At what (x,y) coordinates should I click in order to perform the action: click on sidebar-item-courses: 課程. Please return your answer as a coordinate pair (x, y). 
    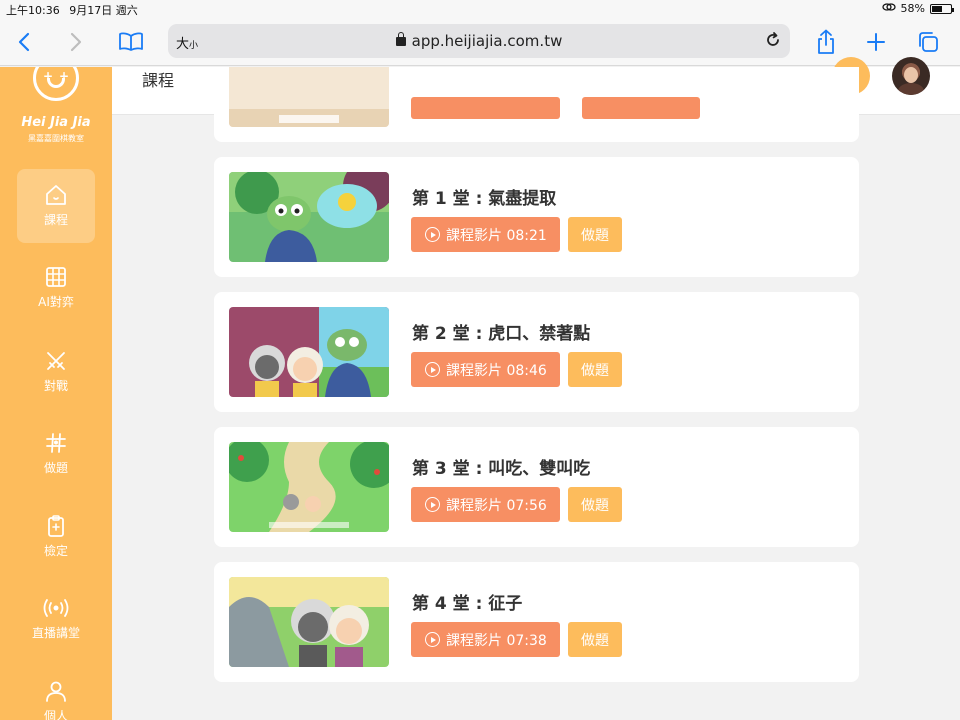
    Looking at the image, I should click on (56, 206).